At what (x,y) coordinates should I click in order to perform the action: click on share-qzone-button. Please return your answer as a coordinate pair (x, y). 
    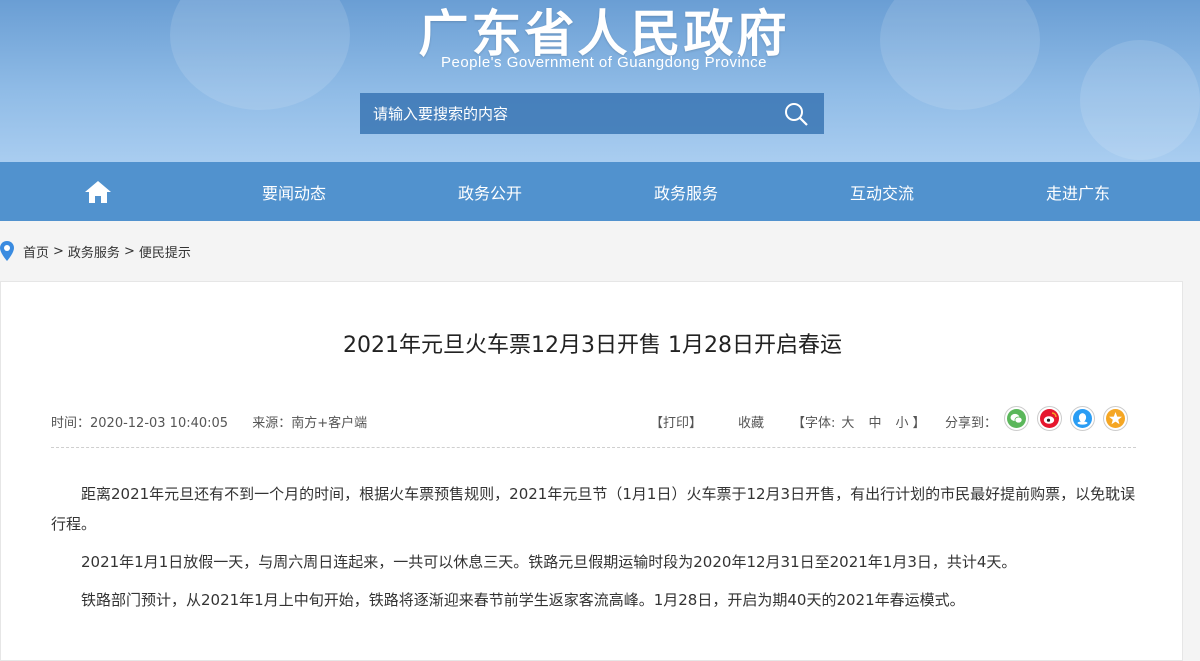
    Looking at the image, I should click on (1115, 418).